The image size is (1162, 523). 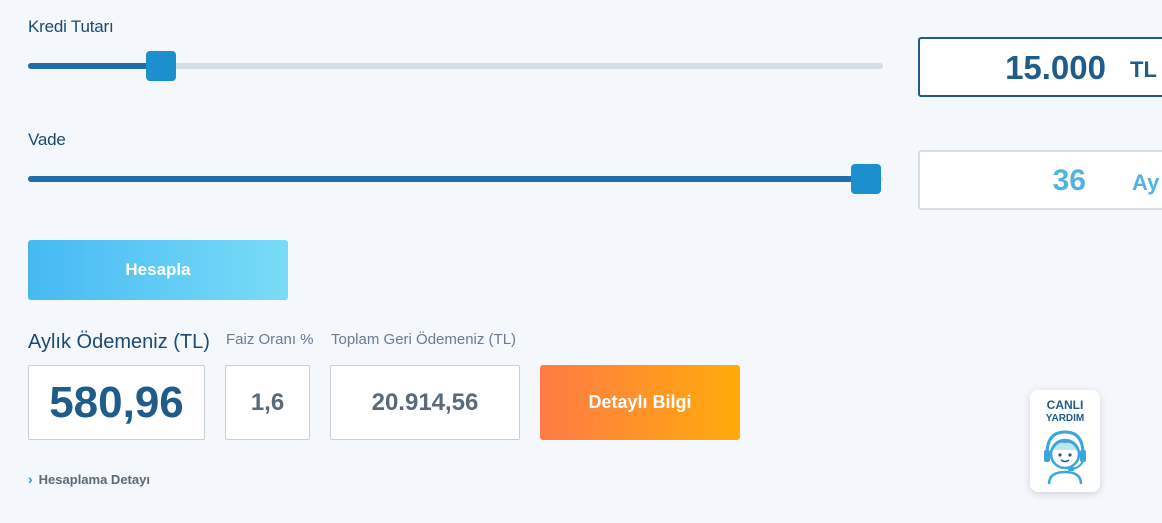 I want to click on monthly-payment-label: Aylık Ödemeniz (TL), so click(x=119, y=342).